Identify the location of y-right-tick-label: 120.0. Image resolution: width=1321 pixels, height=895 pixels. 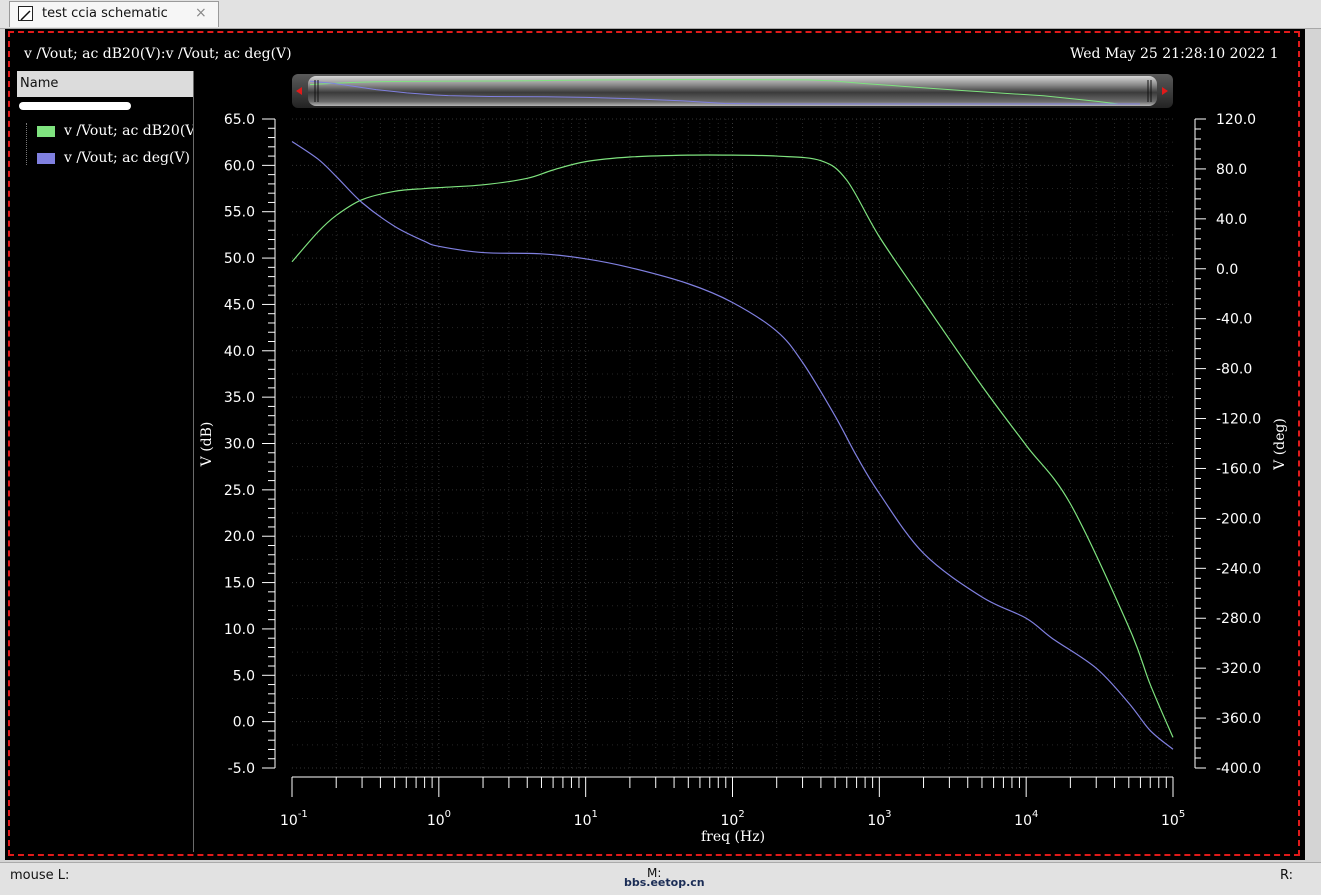
(1236, 120).